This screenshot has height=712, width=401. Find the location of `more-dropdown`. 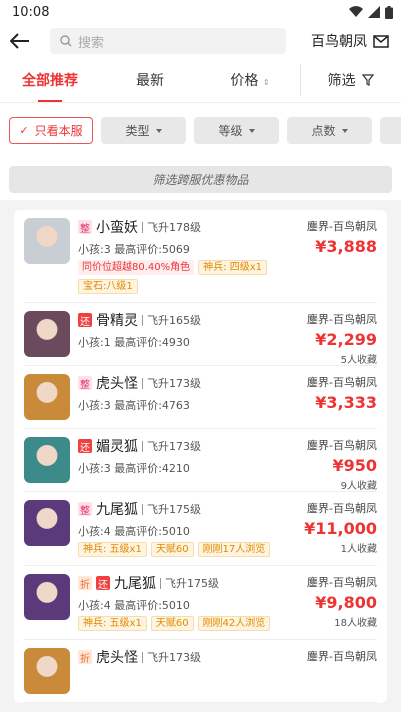

more-dropdown is located at coordinates (390, 130).